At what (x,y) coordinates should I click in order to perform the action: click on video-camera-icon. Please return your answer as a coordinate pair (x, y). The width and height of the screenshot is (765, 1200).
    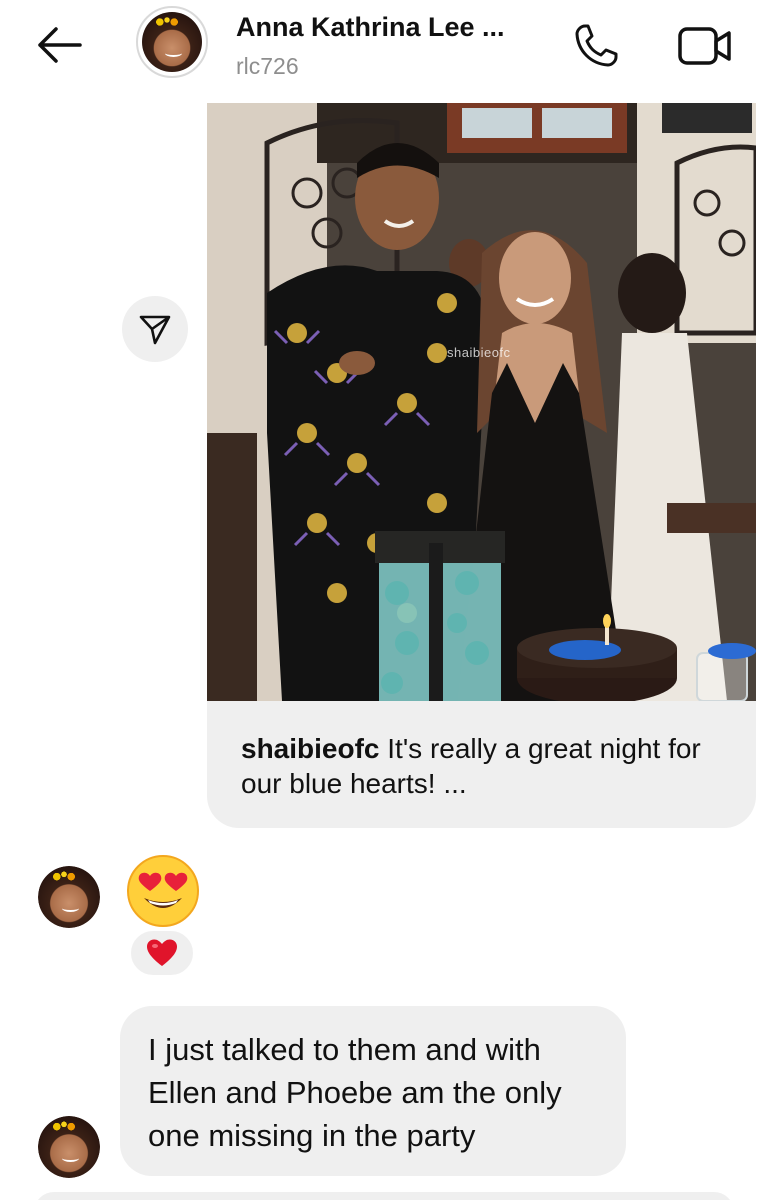
    Looking at the image, I should click on (704, 46).